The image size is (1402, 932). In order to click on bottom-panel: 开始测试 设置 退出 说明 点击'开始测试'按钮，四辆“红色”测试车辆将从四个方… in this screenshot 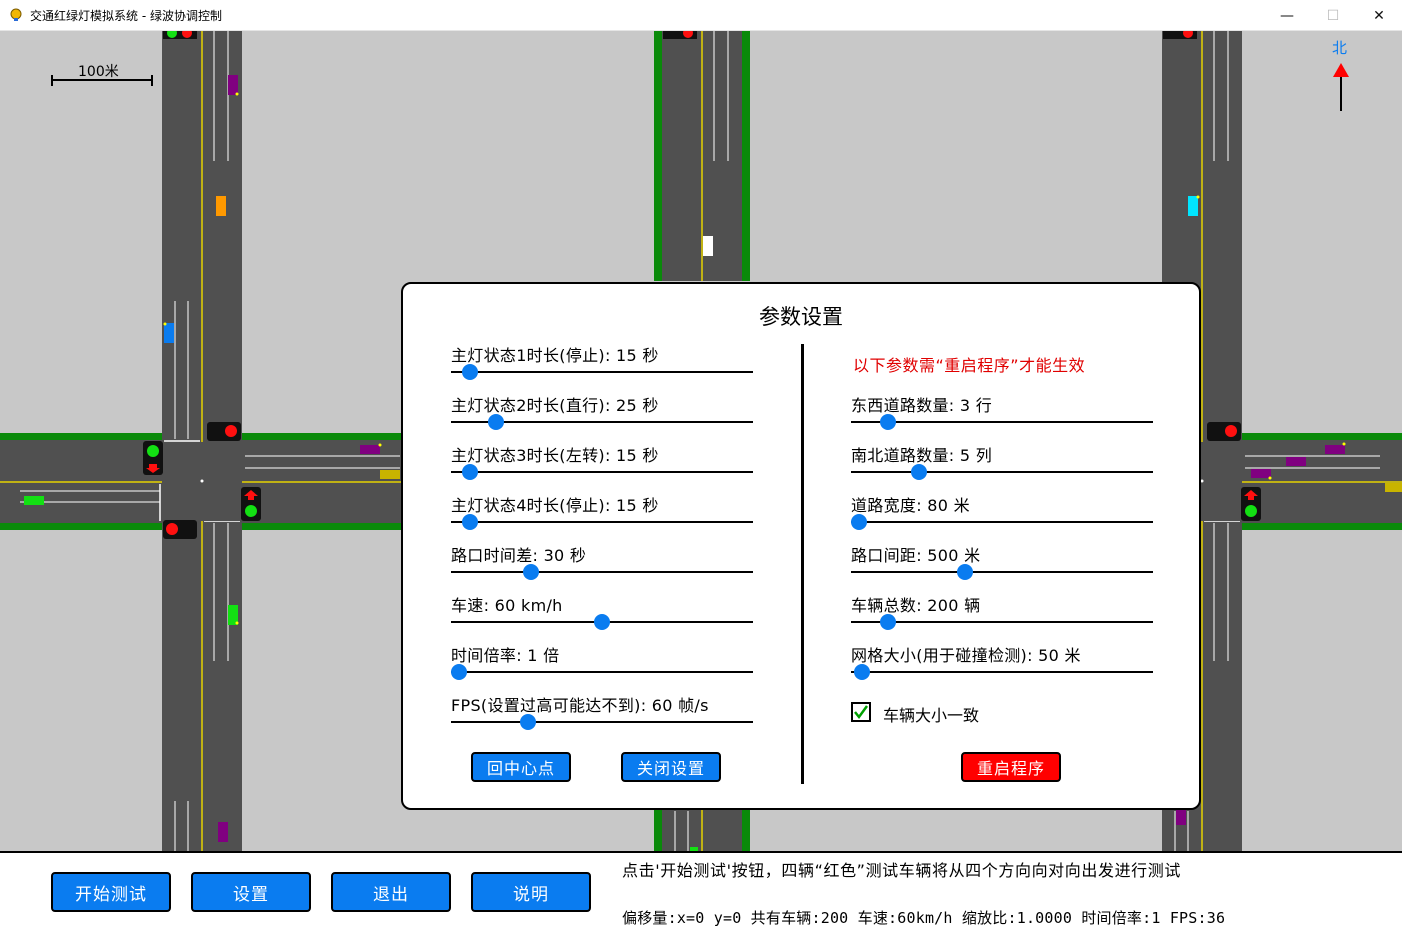, I will do `click(701, 891)`.